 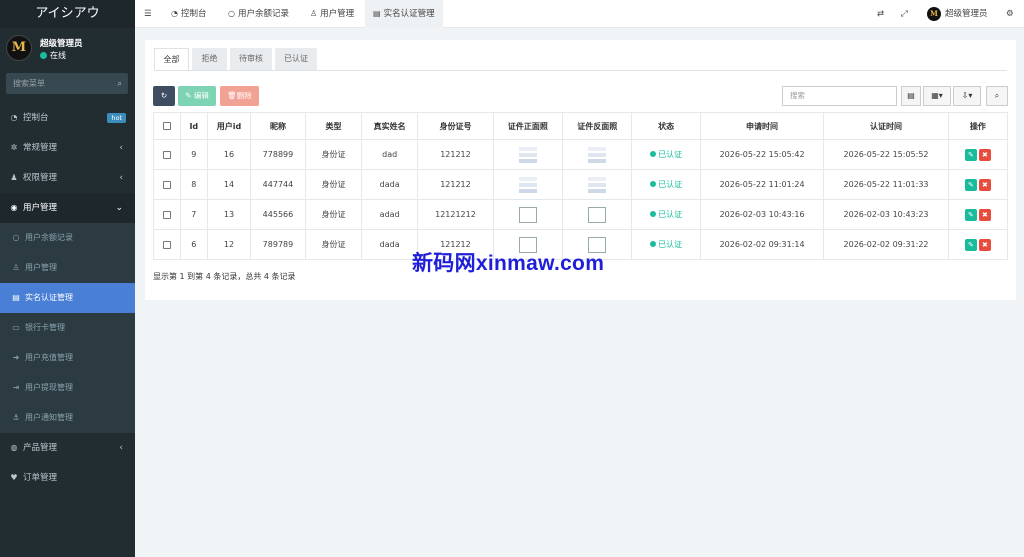 What do you see at coordinates (67, 238) in the screenshot?
I see `sidebar-item-balance-records: ○ 用户余额记录` at bounding box center [67, 238].